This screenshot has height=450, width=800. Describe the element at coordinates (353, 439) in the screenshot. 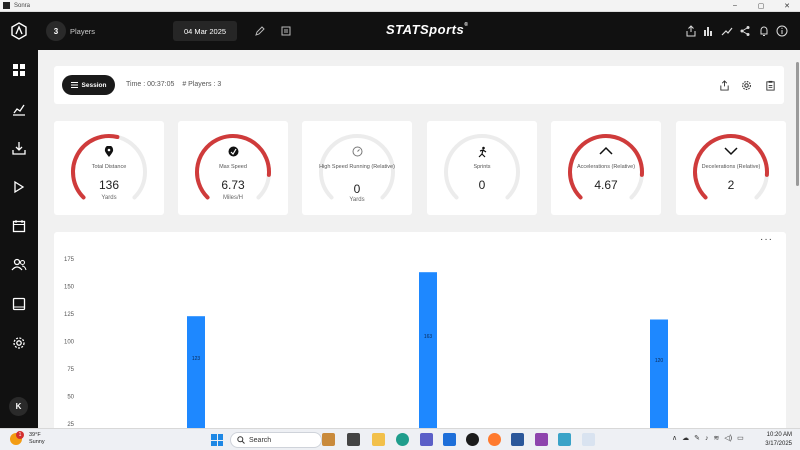

I see `task-view-icon` at that location.